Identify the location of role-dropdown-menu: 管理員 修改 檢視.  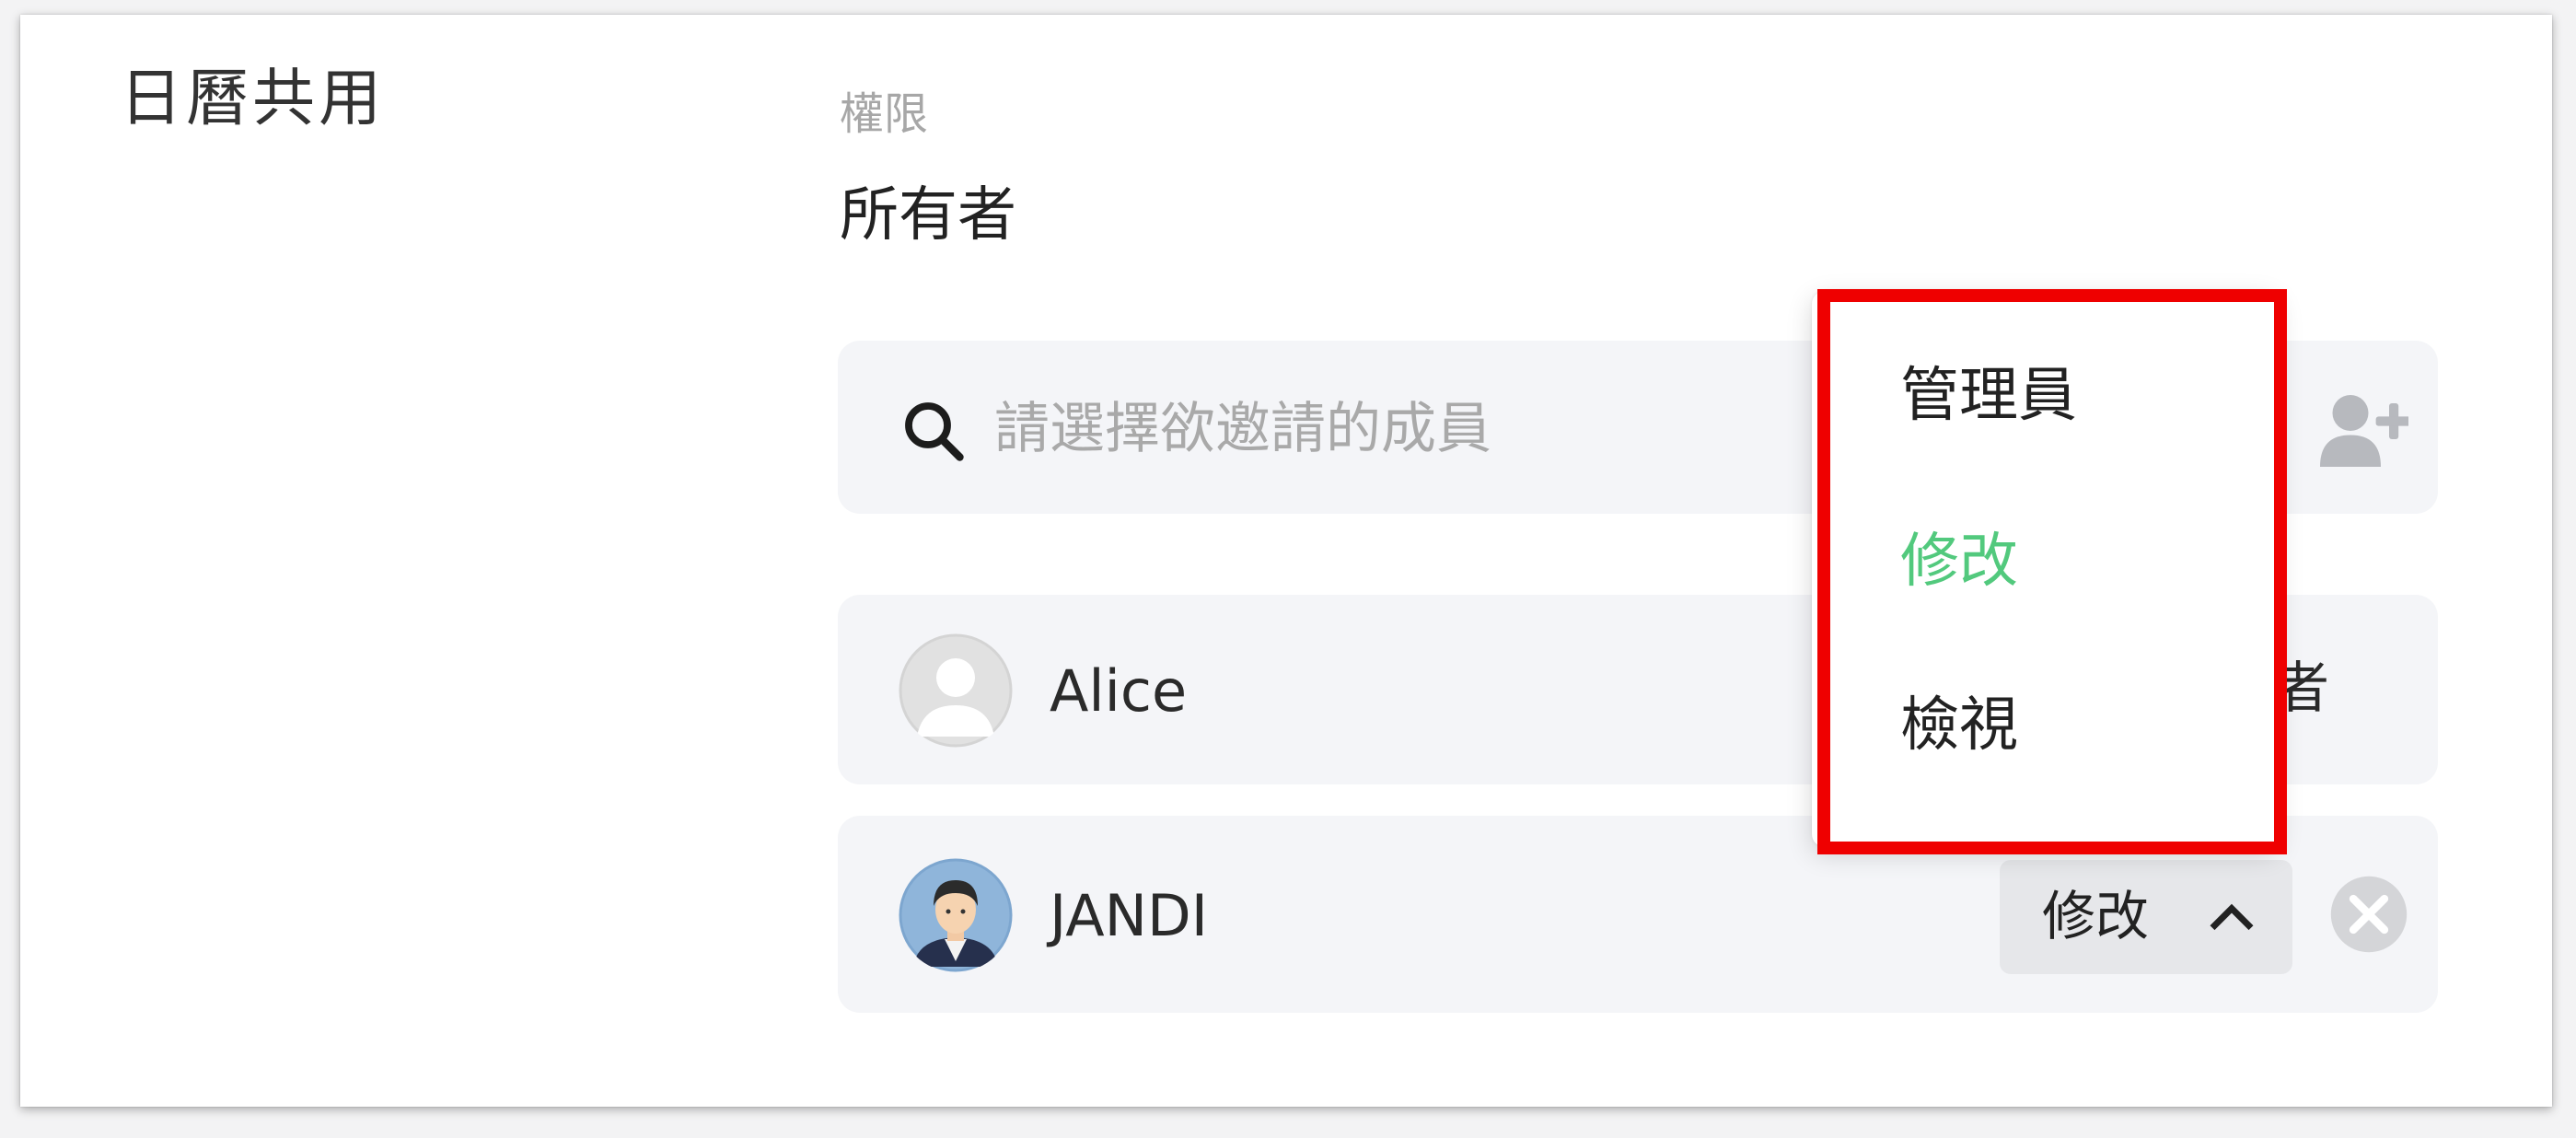
(2045, 569).